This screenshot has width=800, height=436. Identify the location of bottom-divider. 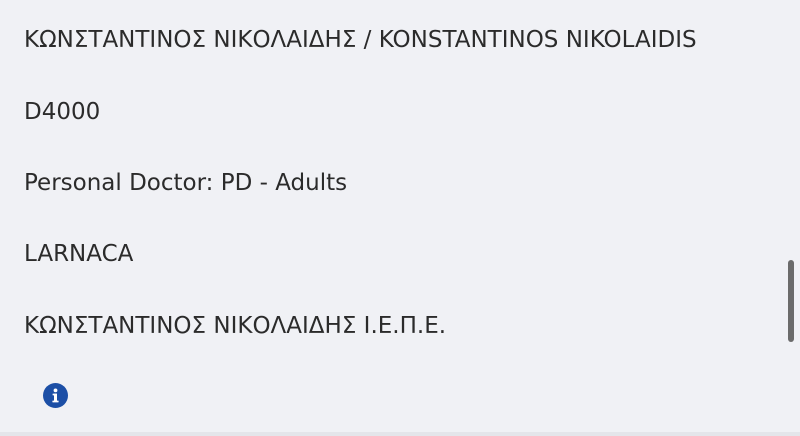
(400, 434).